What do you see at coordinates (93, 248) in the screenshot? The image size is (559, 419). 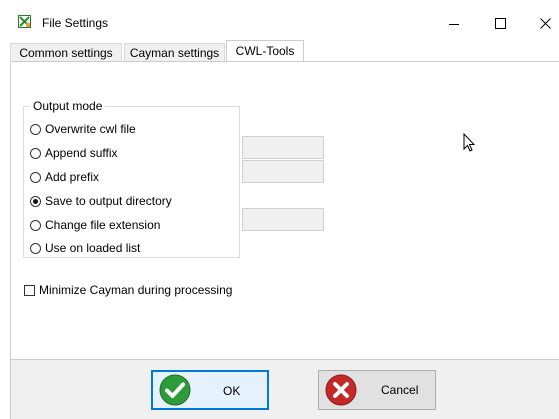 I see `radio-label: Use on loaded list` at bounding box center [93, 248].